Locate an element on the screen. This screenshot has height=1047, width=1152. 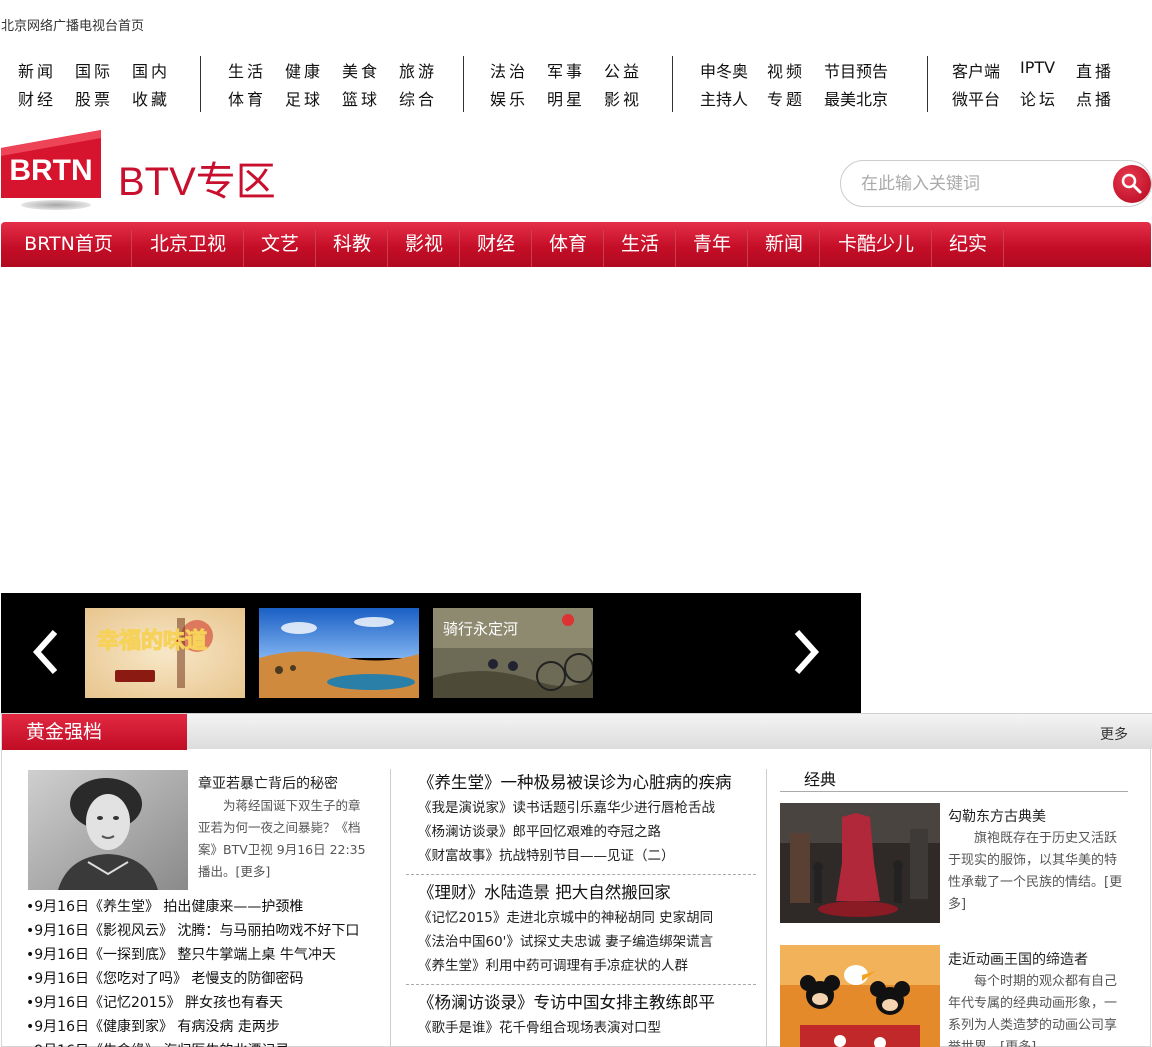
news-item: 《杨澜访谈录》郎平回忆艰难的夺冠之路 is located at coordinates (581, 832).